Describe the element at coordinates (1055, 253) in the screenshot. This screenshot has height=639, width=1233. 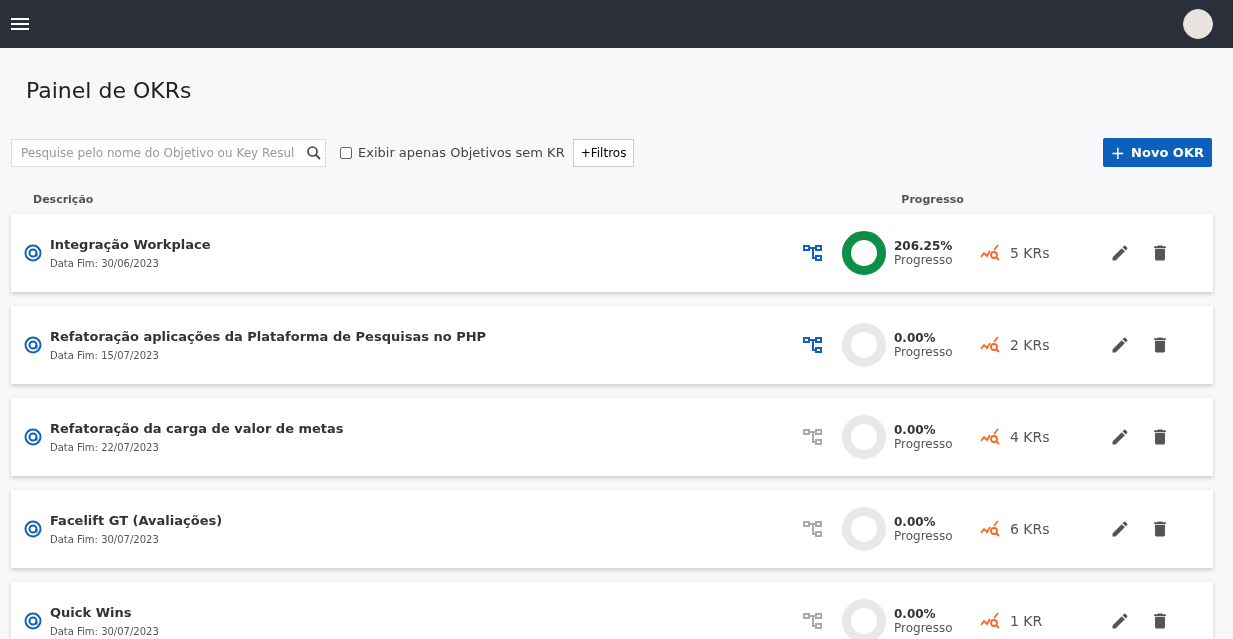
I see `kr-count: 5 KRs` at that location.